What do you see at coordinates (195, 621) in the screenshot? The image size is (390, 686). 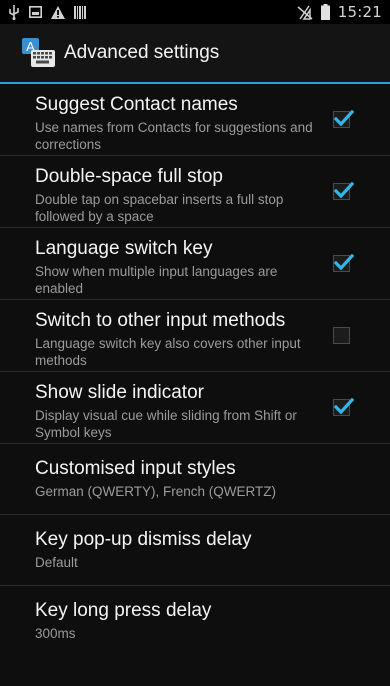 I see `setting-key-long-press-delay: Key long press delay 300ms` at bounding box center [195, 621].